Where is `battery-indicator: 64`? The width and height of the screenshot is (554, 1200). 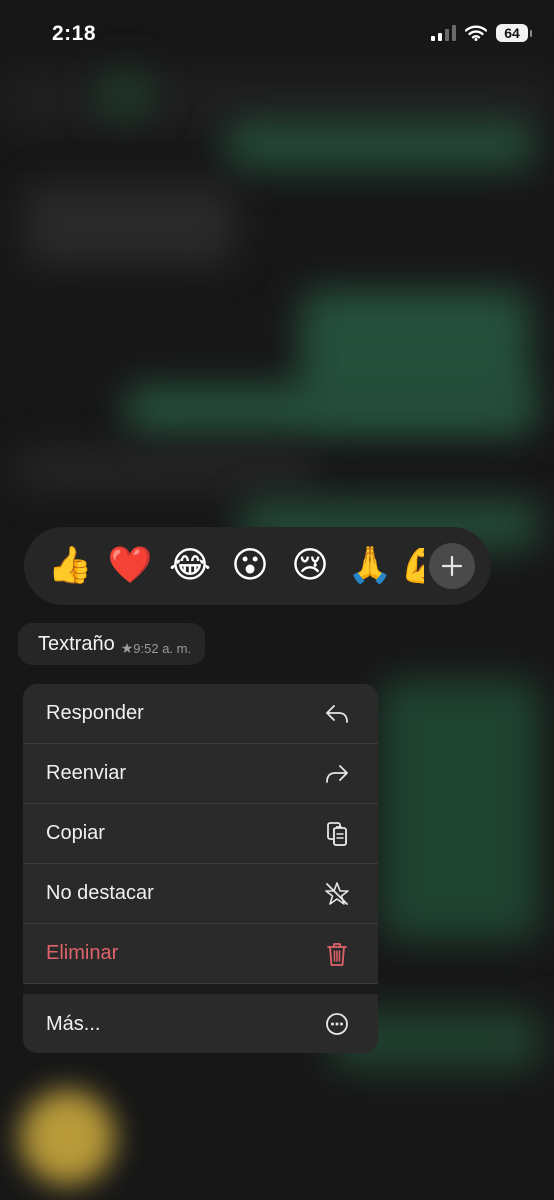 battery-indicator: 64 is located at coordinates (514, 33).